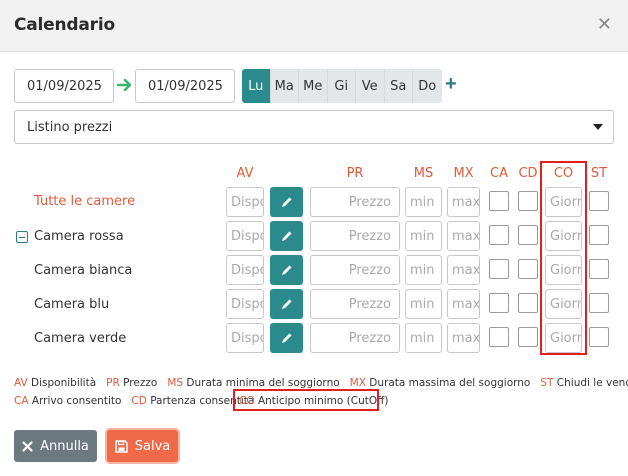  Describe the element at coordinates (245, 173) in the screenshot. I see `col-header-av: AV` at that location.